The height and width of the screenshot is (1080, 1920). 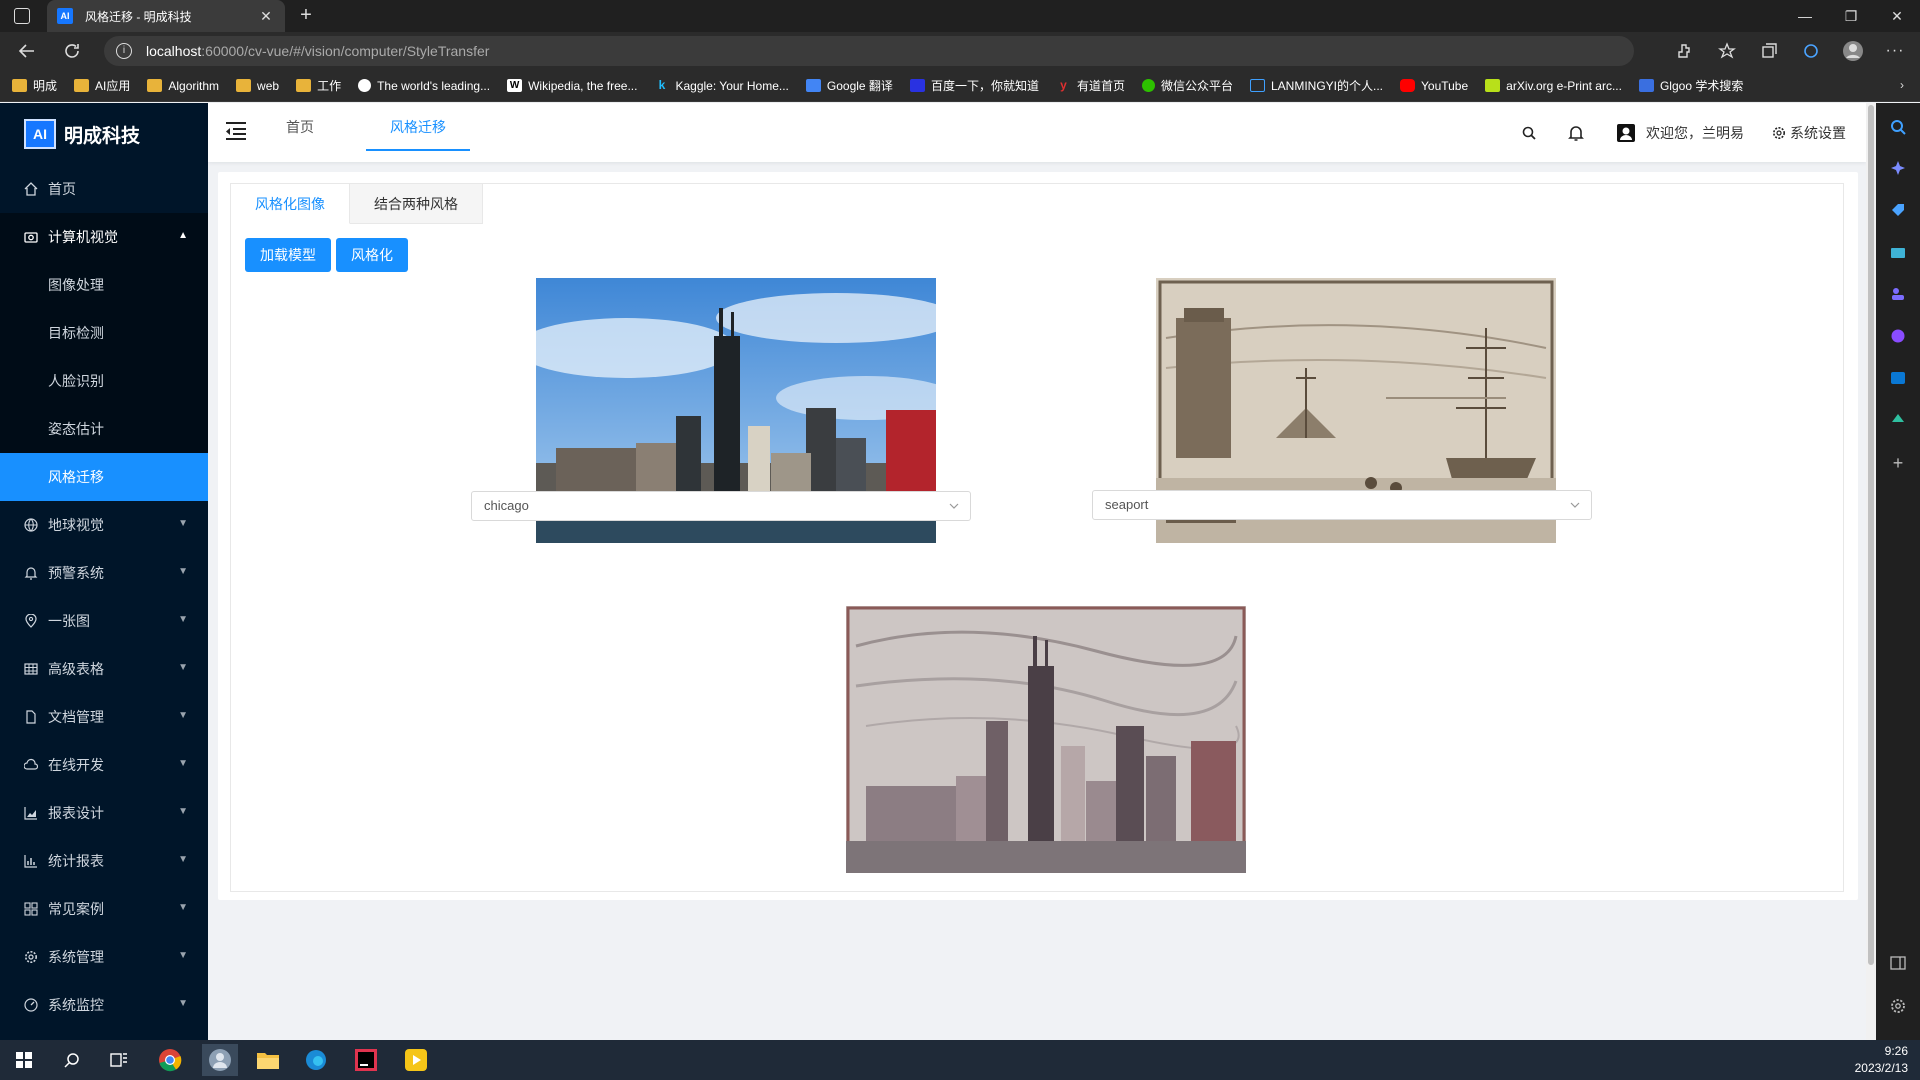 What do you see at coordinates (104, 813) in the screenshot?
I see `menu-item-report-design: 报表设计 ▼` at bounding box center [104, 813].